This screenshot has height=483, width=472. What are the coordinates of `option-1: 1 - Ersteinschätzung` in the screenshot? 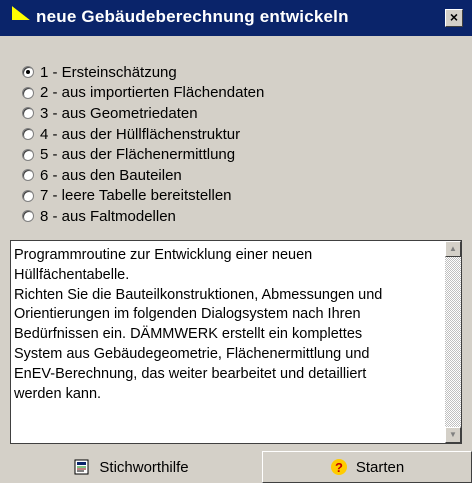 It's located at (232, 72).